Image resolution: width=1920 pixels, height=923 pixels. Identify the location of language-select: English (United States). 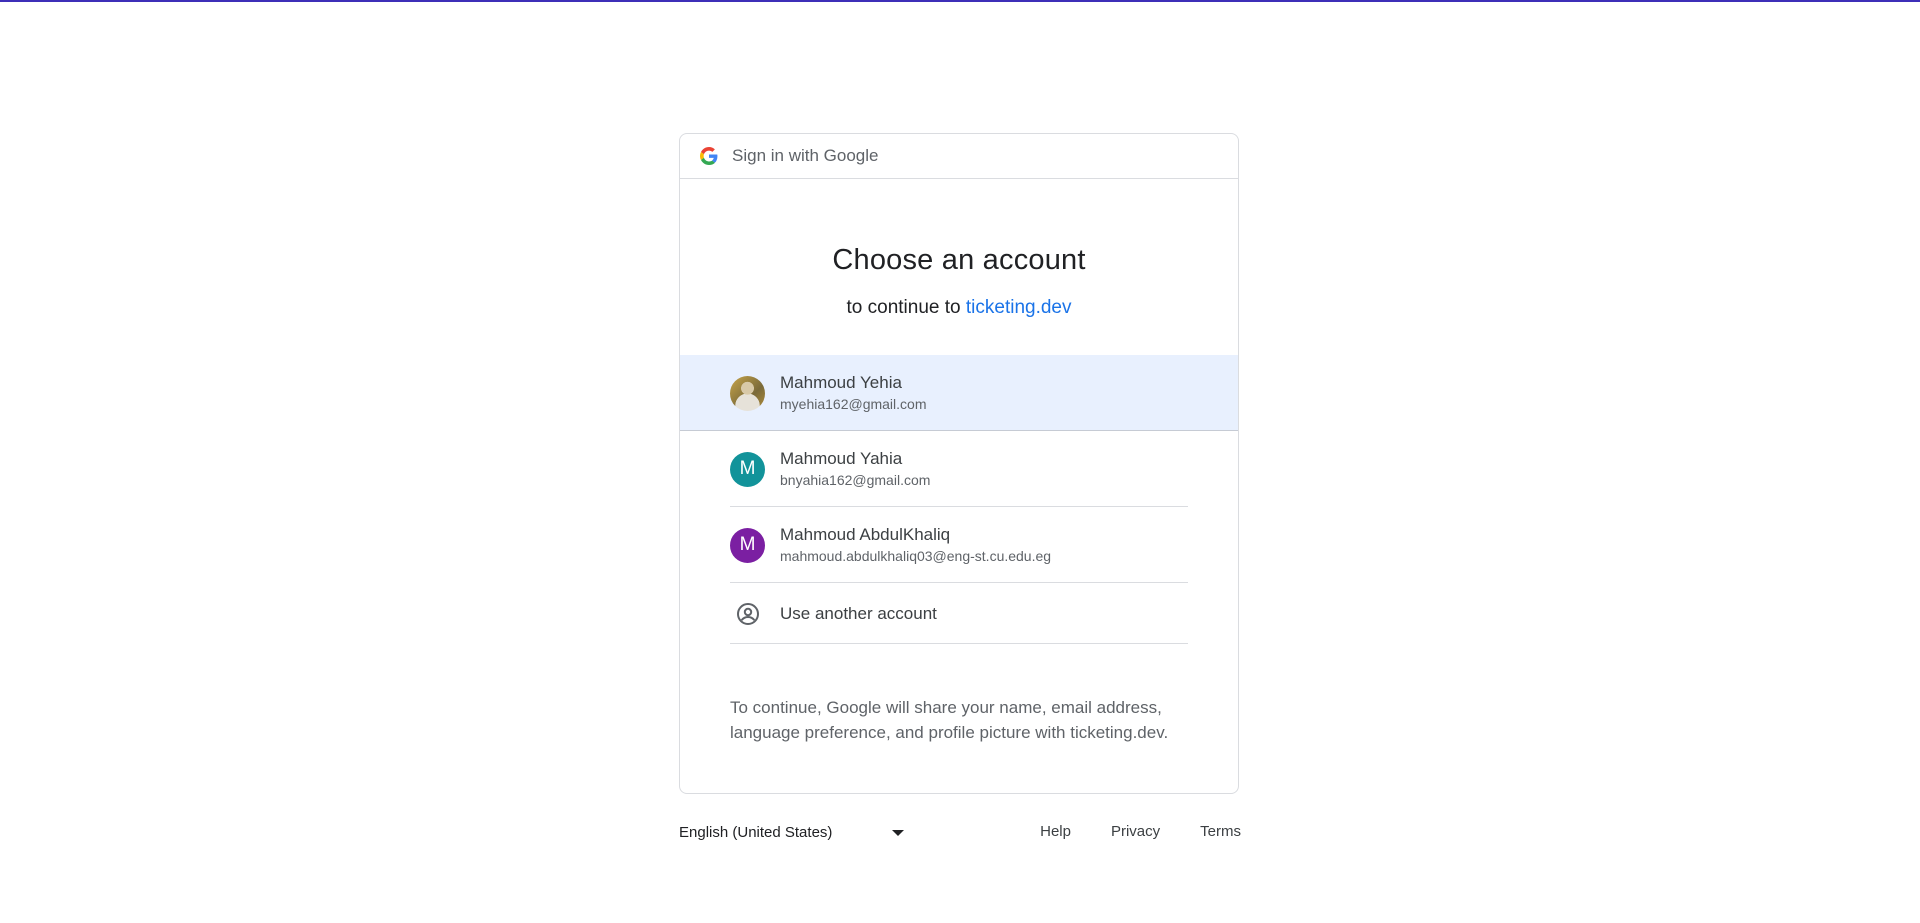
(791, 832).